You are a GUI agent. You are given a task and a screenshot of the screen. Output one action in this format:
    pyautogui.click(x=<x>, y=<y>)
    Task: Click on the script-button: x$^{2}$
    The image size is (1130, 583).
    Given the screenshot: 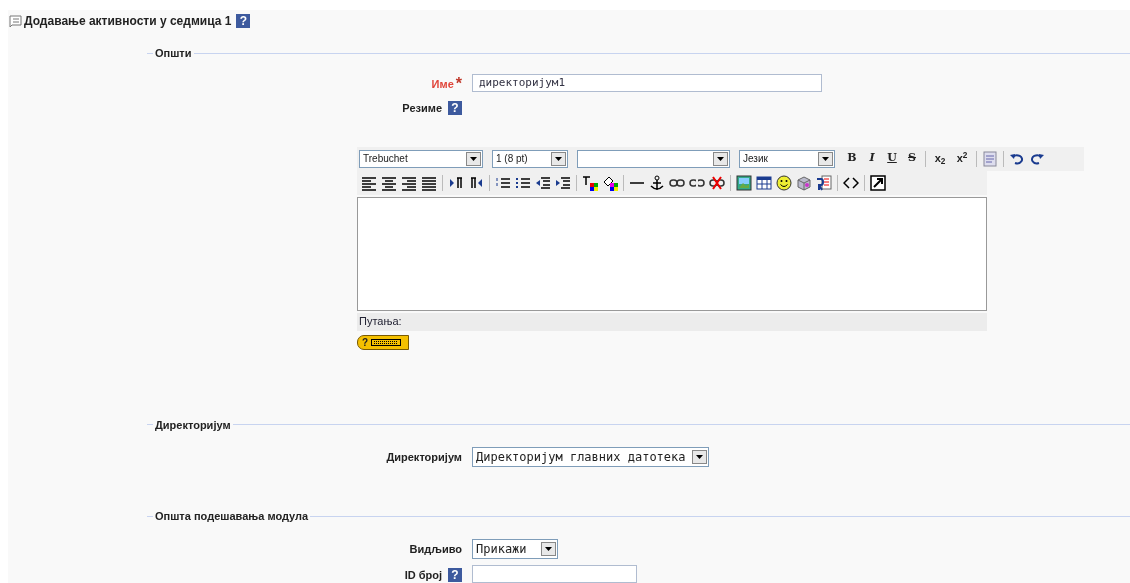 What is the action you would take?
    pyautogui.click(x=962, y=158)
    